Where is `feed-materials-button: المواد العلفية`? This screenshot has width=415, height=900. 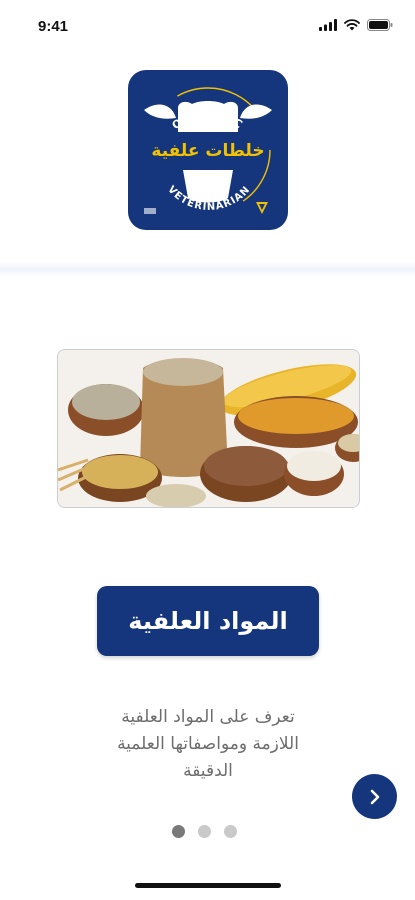
feed-materials-button: المواد العلفية is located at coordinates (208, 621).